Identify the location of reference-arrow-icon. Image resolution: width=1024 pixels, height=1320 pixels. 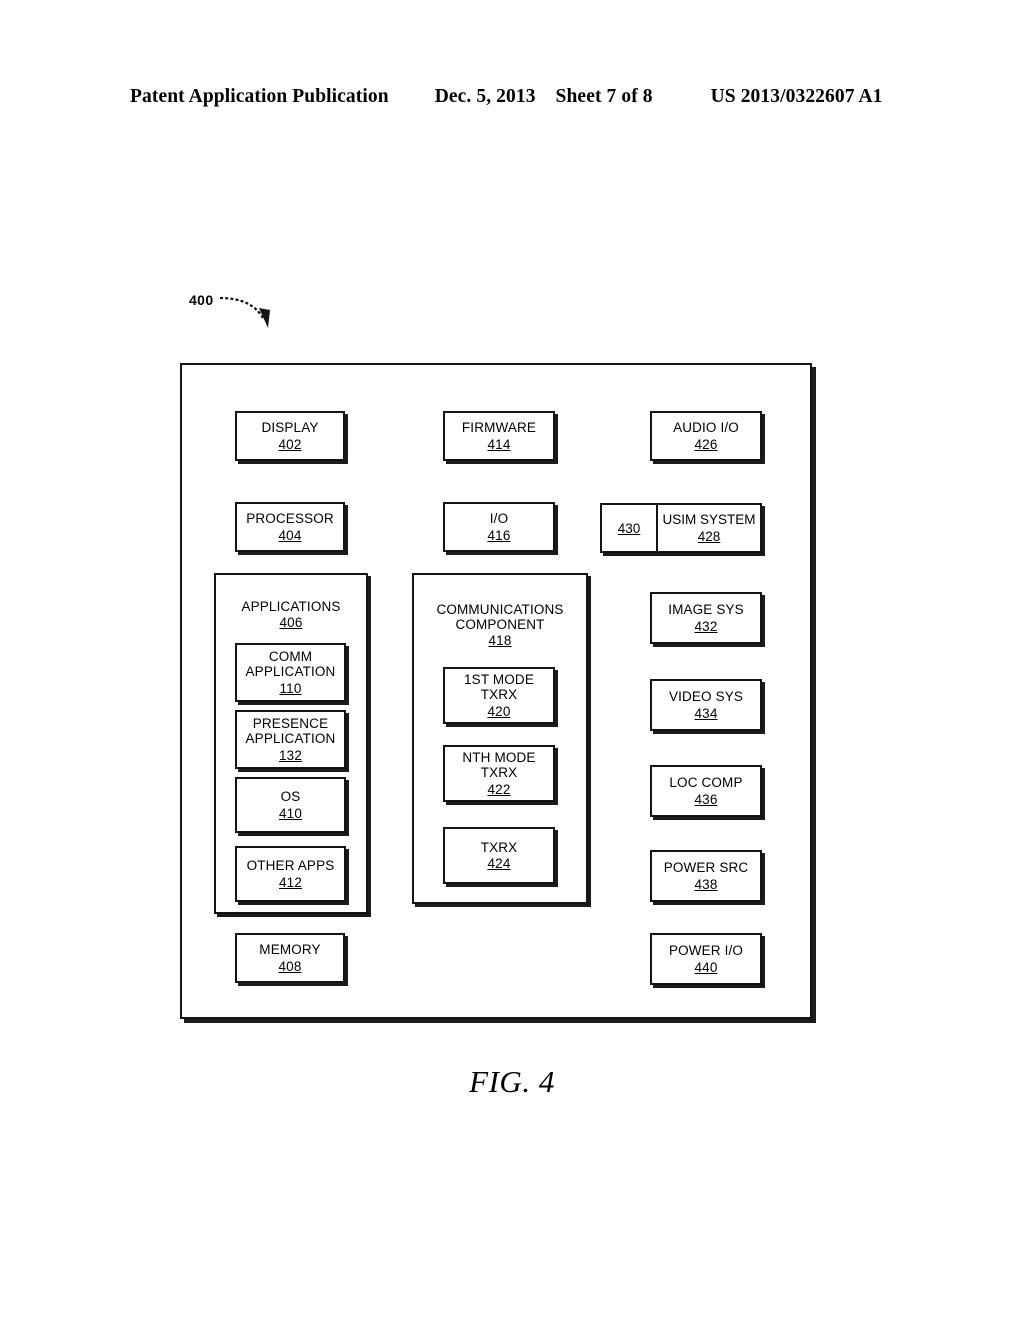
(244, 312).